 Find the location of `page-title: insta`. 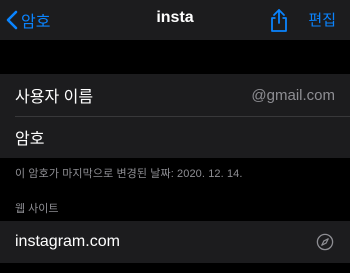

page-title: insta is located at coordinates (175, 17).